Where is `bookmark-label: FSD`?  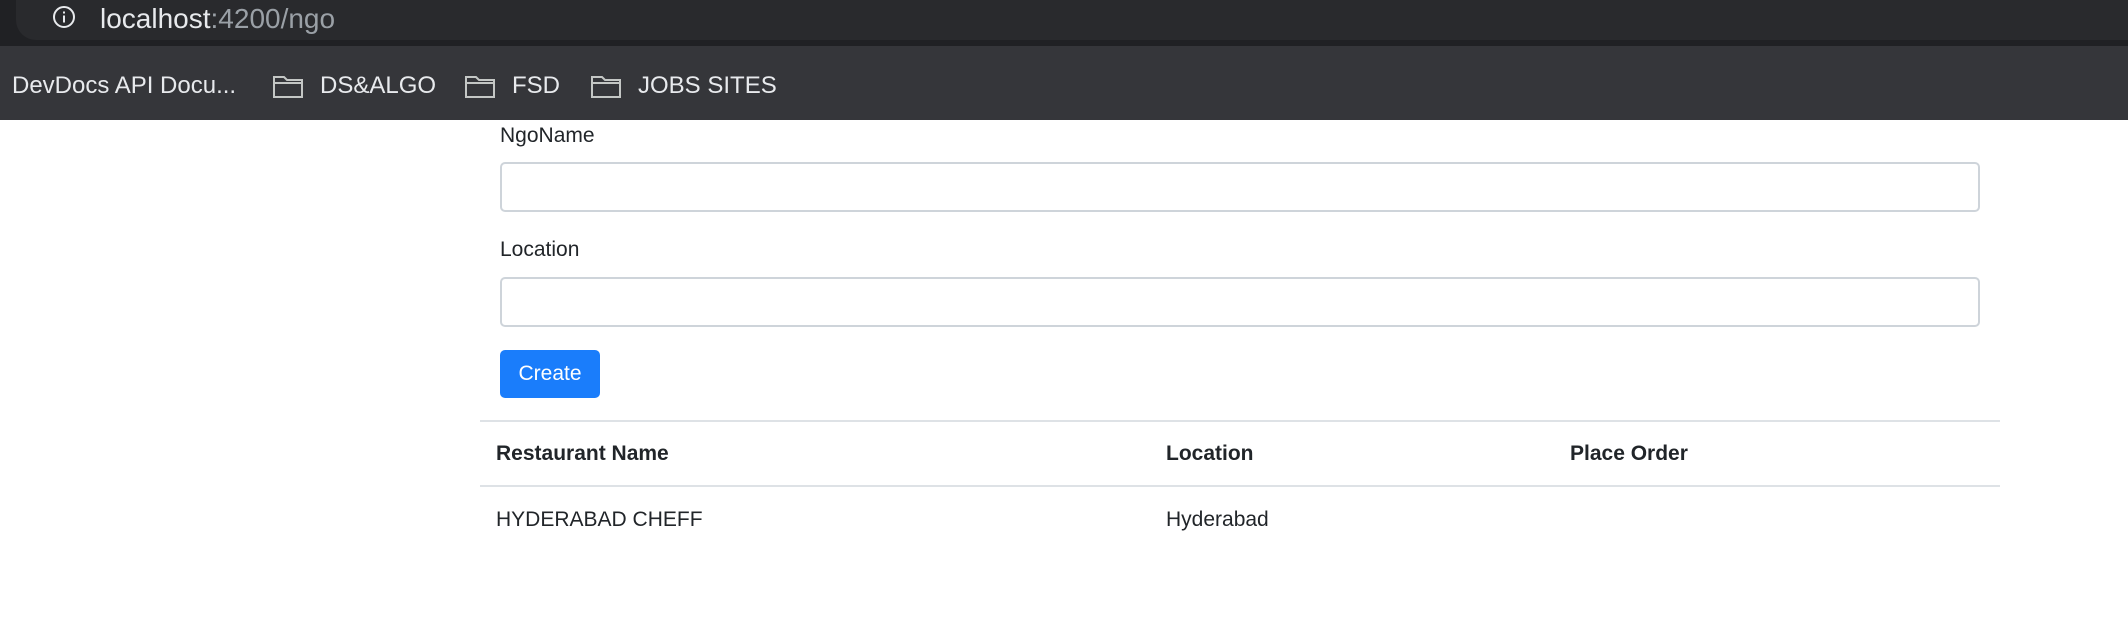 bookmark-label: FSD is located at coordinates (536, 85).